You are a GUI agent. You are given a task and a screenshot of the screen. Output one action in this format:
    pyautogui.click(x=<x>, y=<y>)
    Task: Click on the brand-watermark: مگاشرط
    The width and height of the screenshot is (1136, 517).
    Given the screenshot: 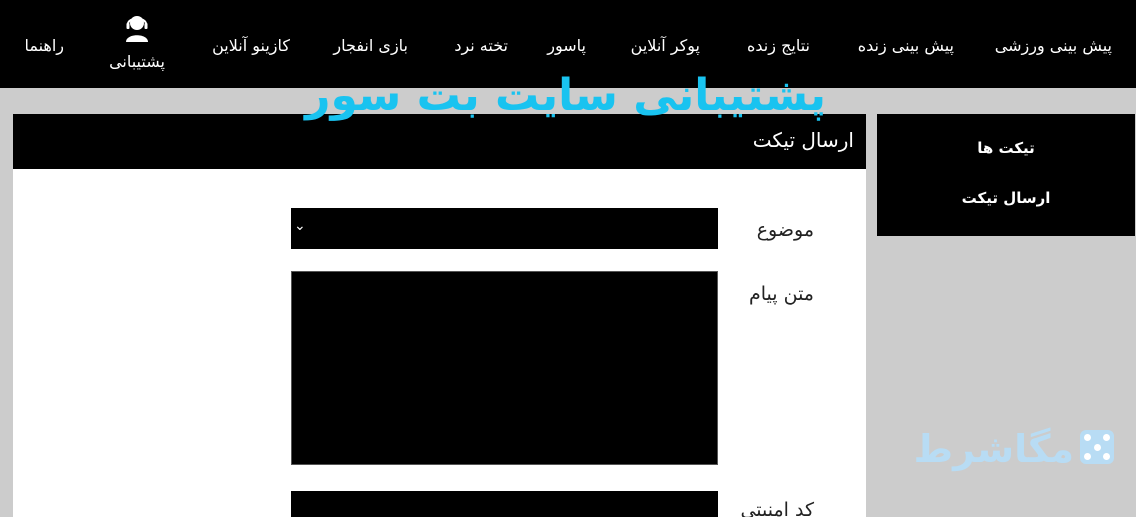 What is the action you would take?
    pyautogui.click(x=1010, y=452)
    